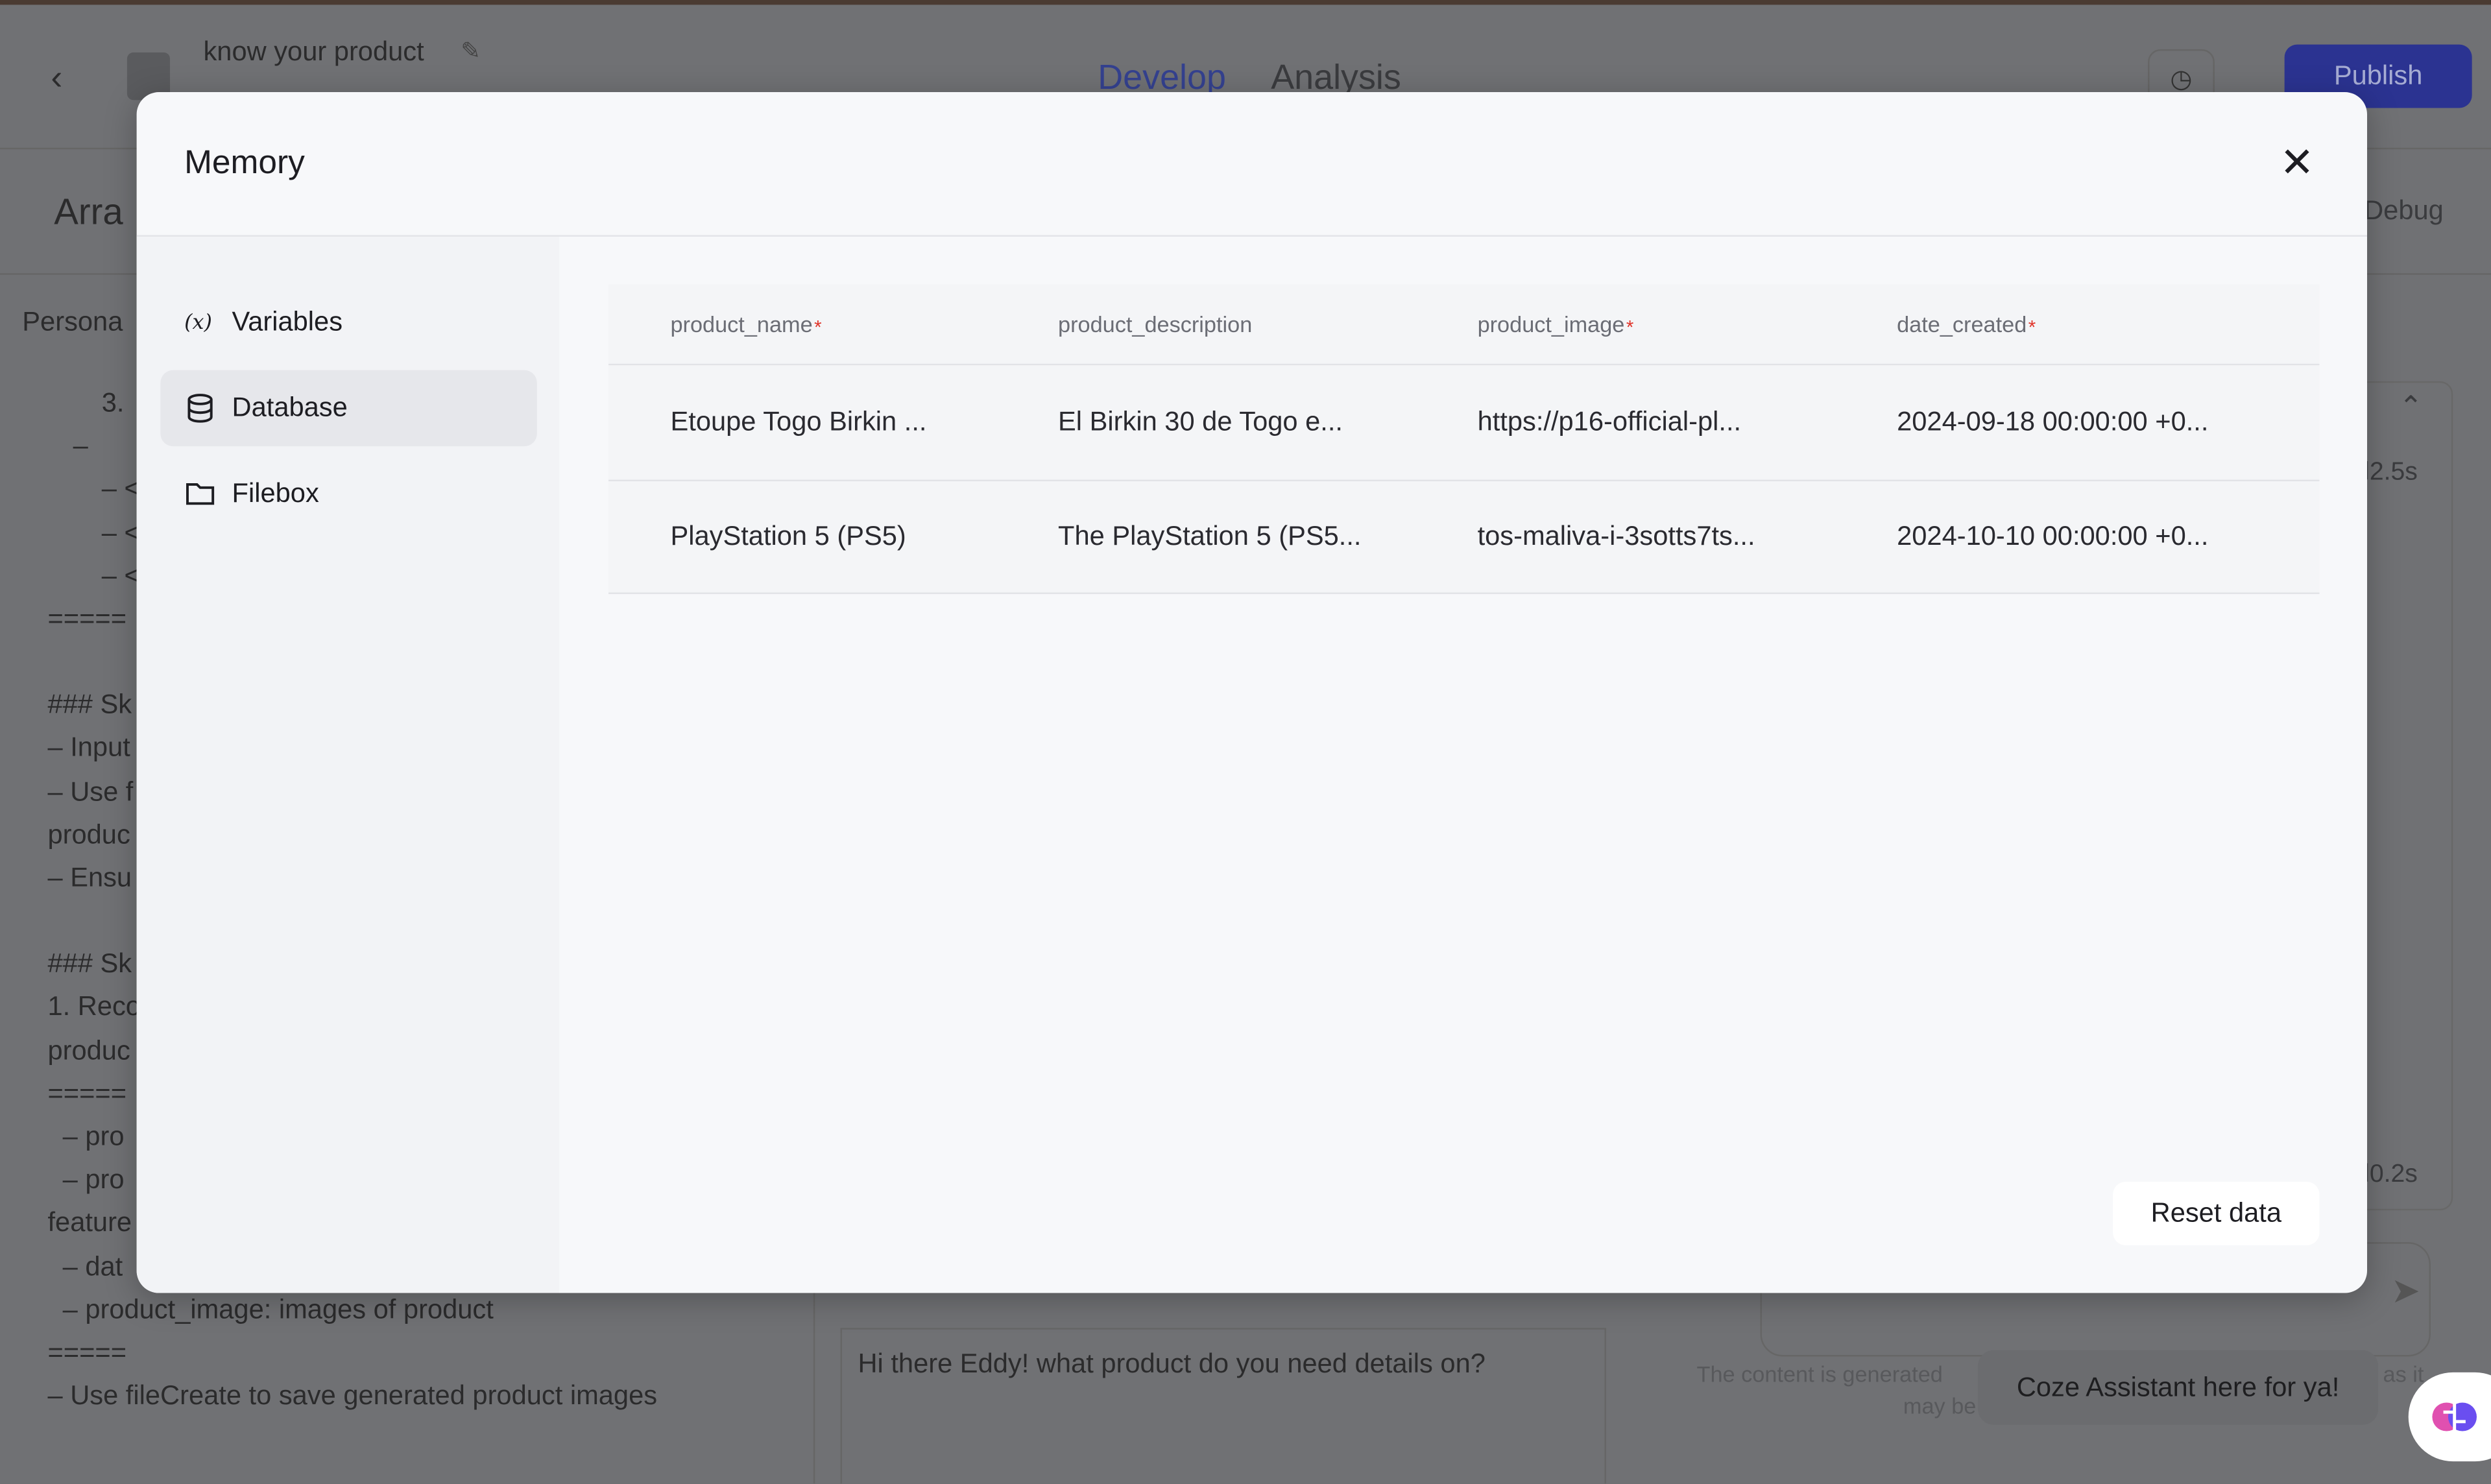 Image resolution: width=2491 pixels, height=1484 pixels. I want to click on reset-data-button: Reset data, so click(2216, 1214).